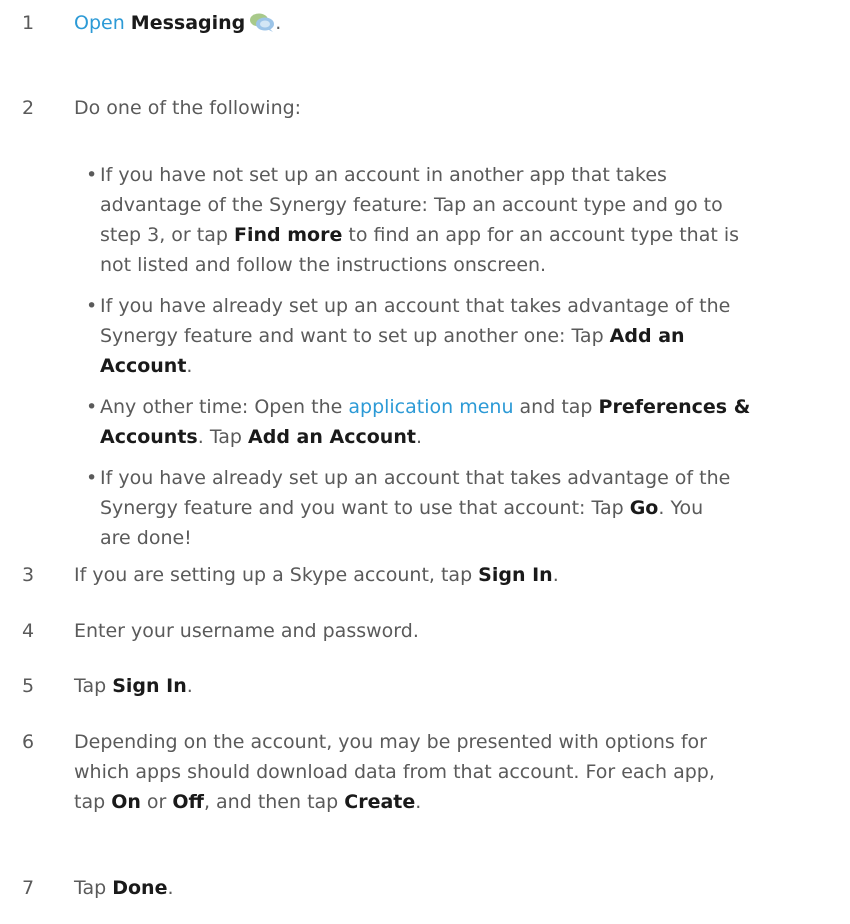 This screenshot has width=850, height=924. I want to click on step-number: 5, so click(28, 686).